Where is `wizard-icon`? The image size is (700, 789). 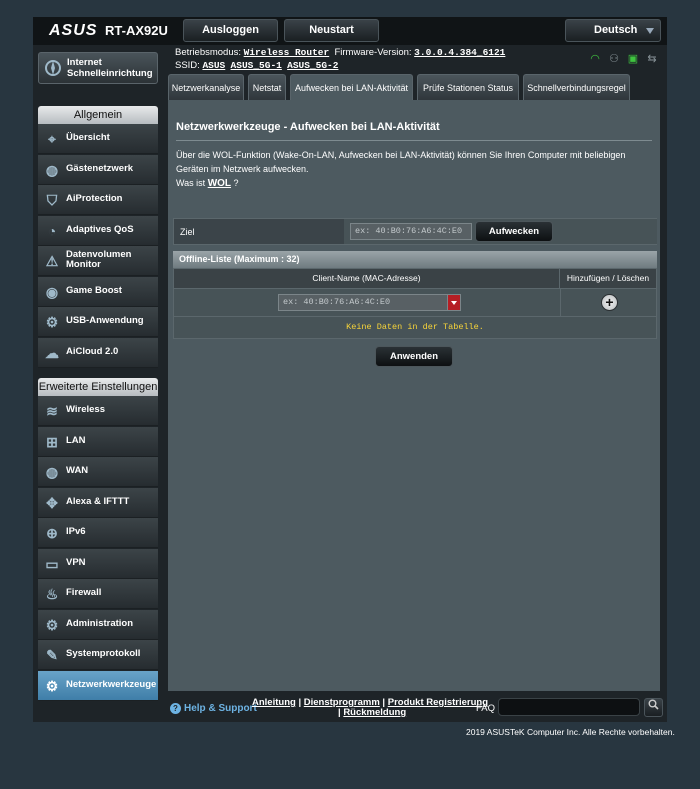 wizard-icon is located at coordinates (53, 69).